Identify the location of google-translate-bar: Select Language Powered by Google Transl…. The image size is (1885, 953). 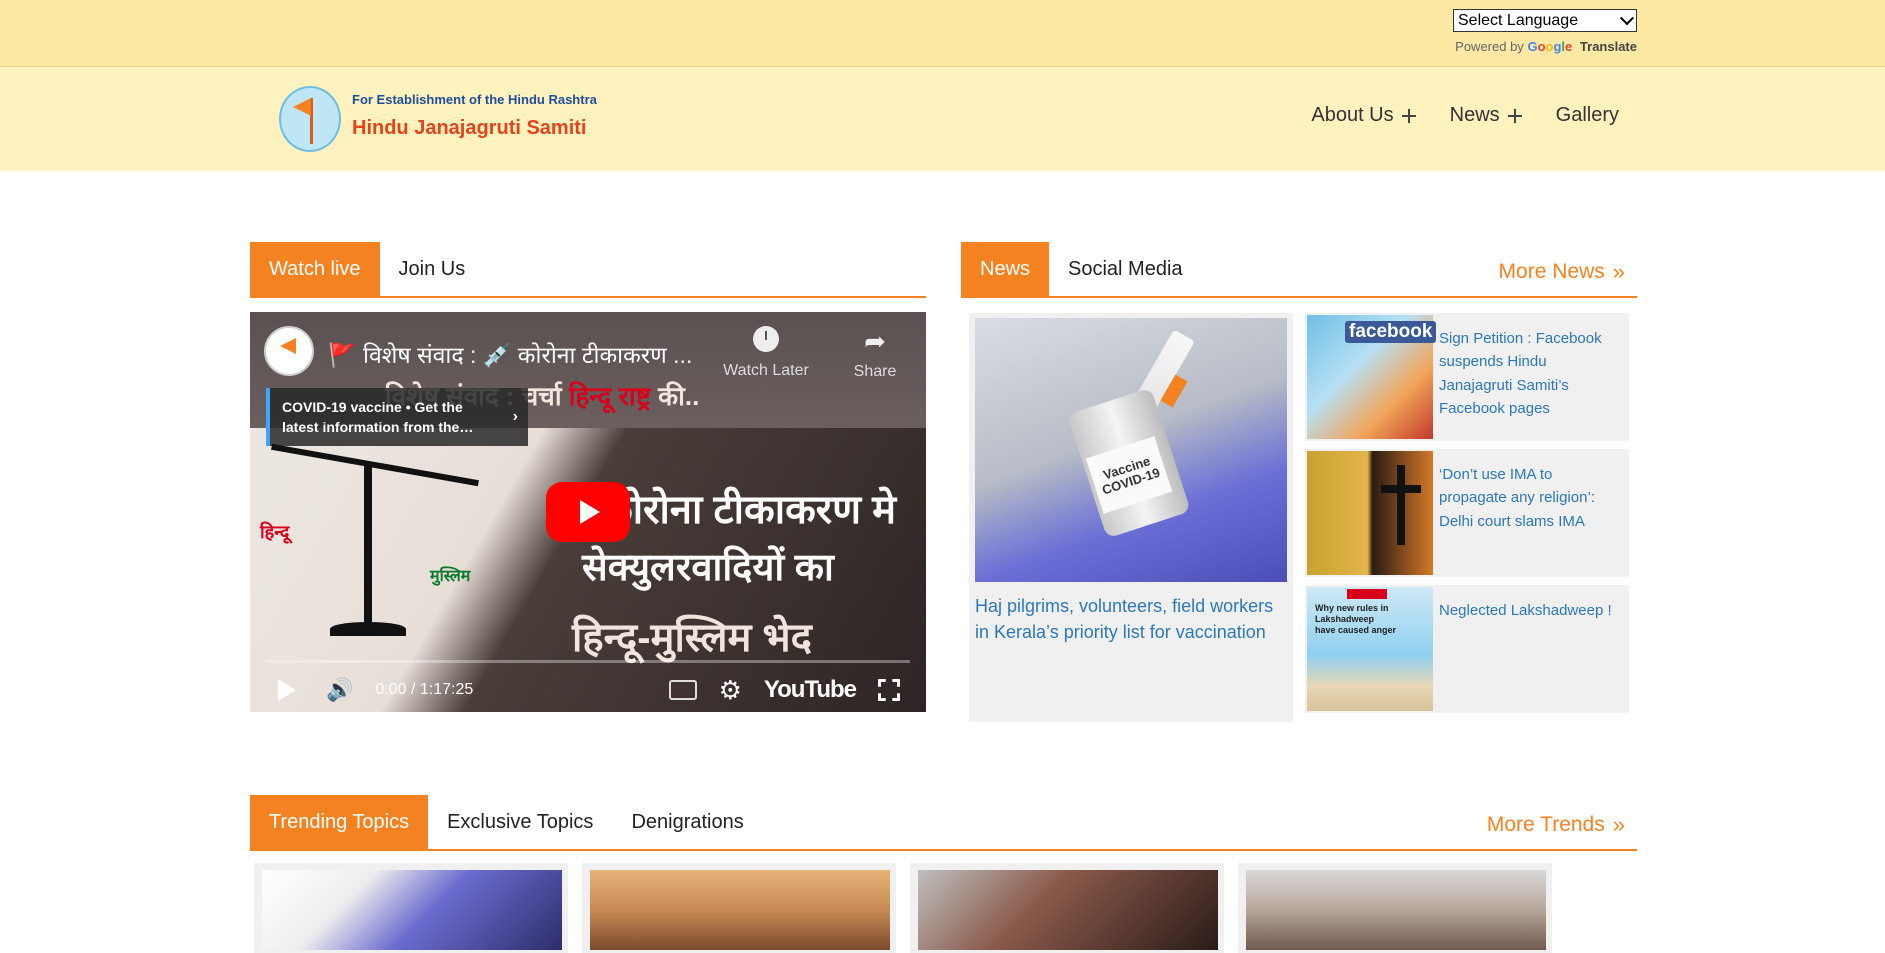
(942, 33).